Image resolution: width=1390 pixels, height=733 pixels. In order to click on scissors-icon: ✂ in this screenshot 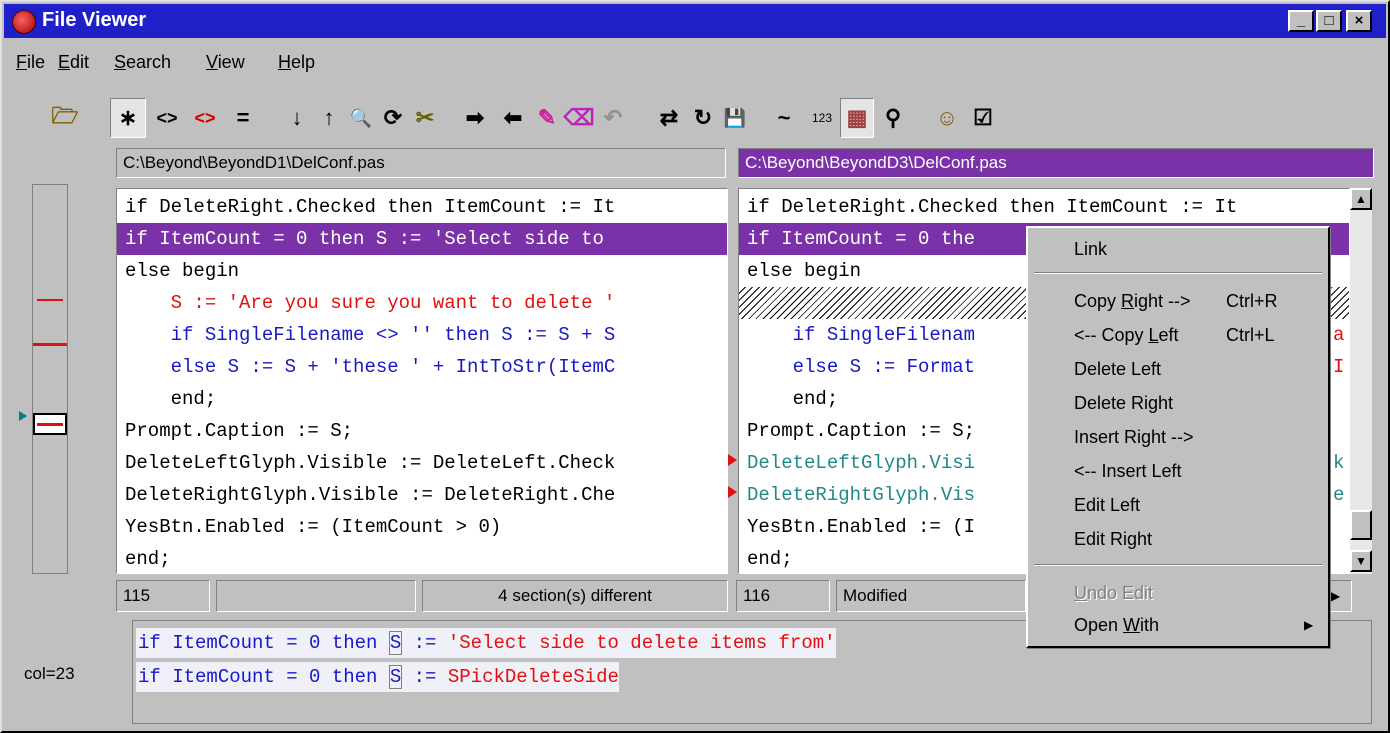, I will do `click(425, 118)`.